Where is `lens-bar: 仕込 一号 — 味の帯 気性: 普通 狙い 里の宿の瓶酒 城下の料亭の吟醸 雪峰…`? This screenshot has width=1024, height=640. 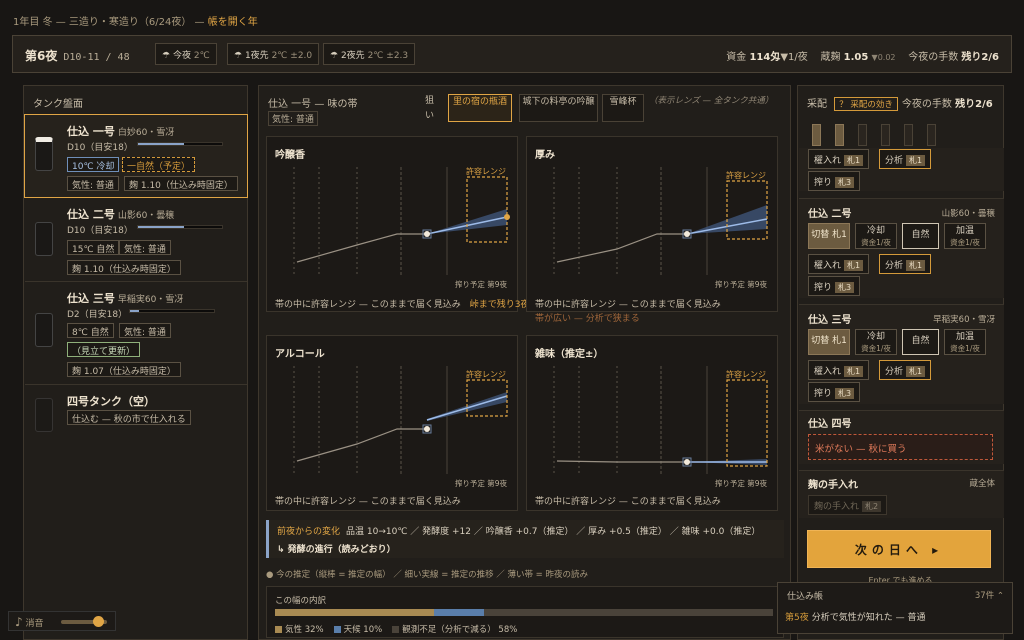
lens-bar: 仕込 一号 — 味の帯 気性: 普通 狙い 里の宿の瓶酒 城下の料亭の吟醸 雪峰… is located at coordinates (524, 110).